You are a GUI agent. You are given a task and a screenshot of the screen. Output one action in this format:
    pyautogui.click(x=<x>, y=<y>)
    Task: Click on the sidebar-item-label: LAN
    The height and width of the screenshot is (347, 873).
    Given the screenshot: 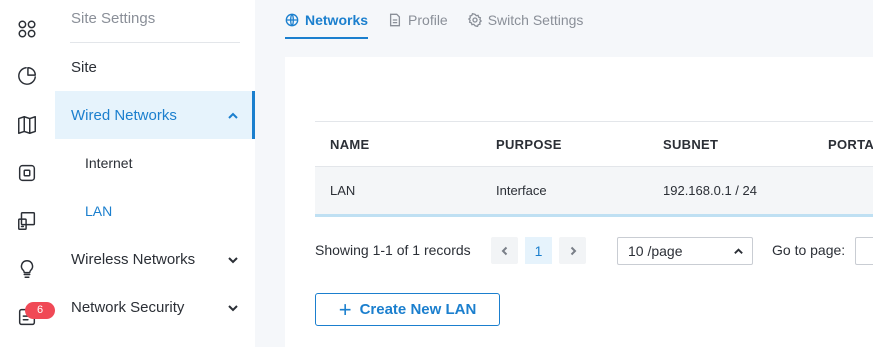 What is the action you would take?
    pyautogui.click(x=99, y=211)
    